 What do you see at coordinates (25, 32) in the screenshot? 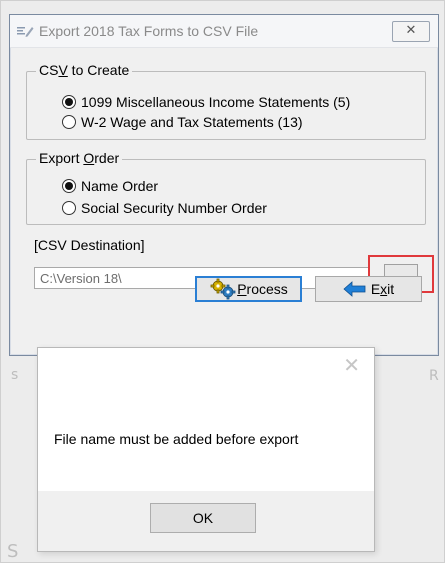
I see `edit-form-icon` at bounding box center [25, 32].